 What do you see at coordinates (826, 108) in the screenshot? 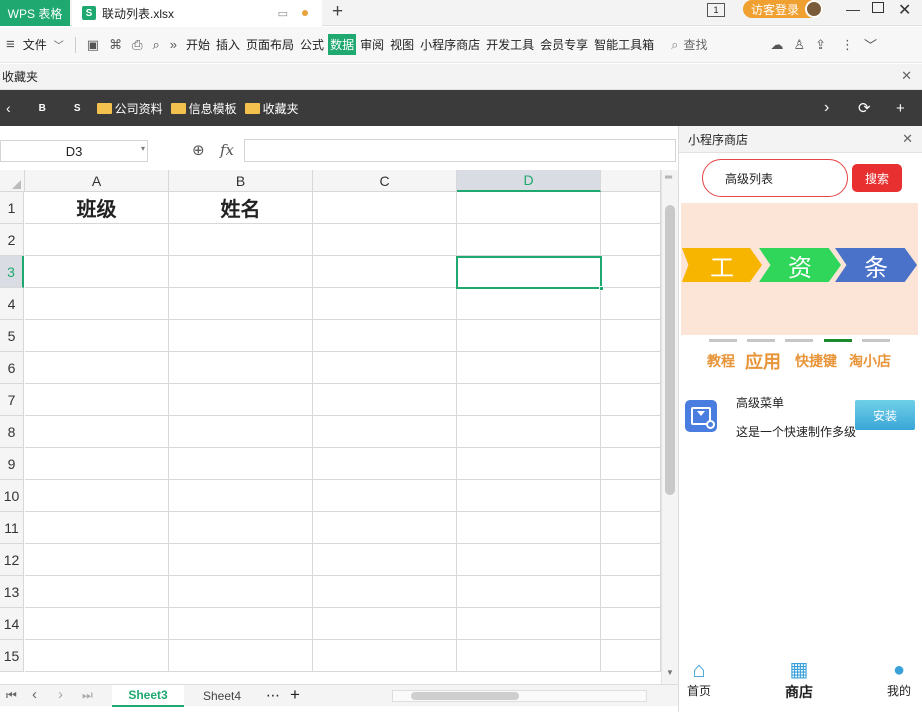
I see `chevron-right-icon: ›` at bounding box center [826, 108].